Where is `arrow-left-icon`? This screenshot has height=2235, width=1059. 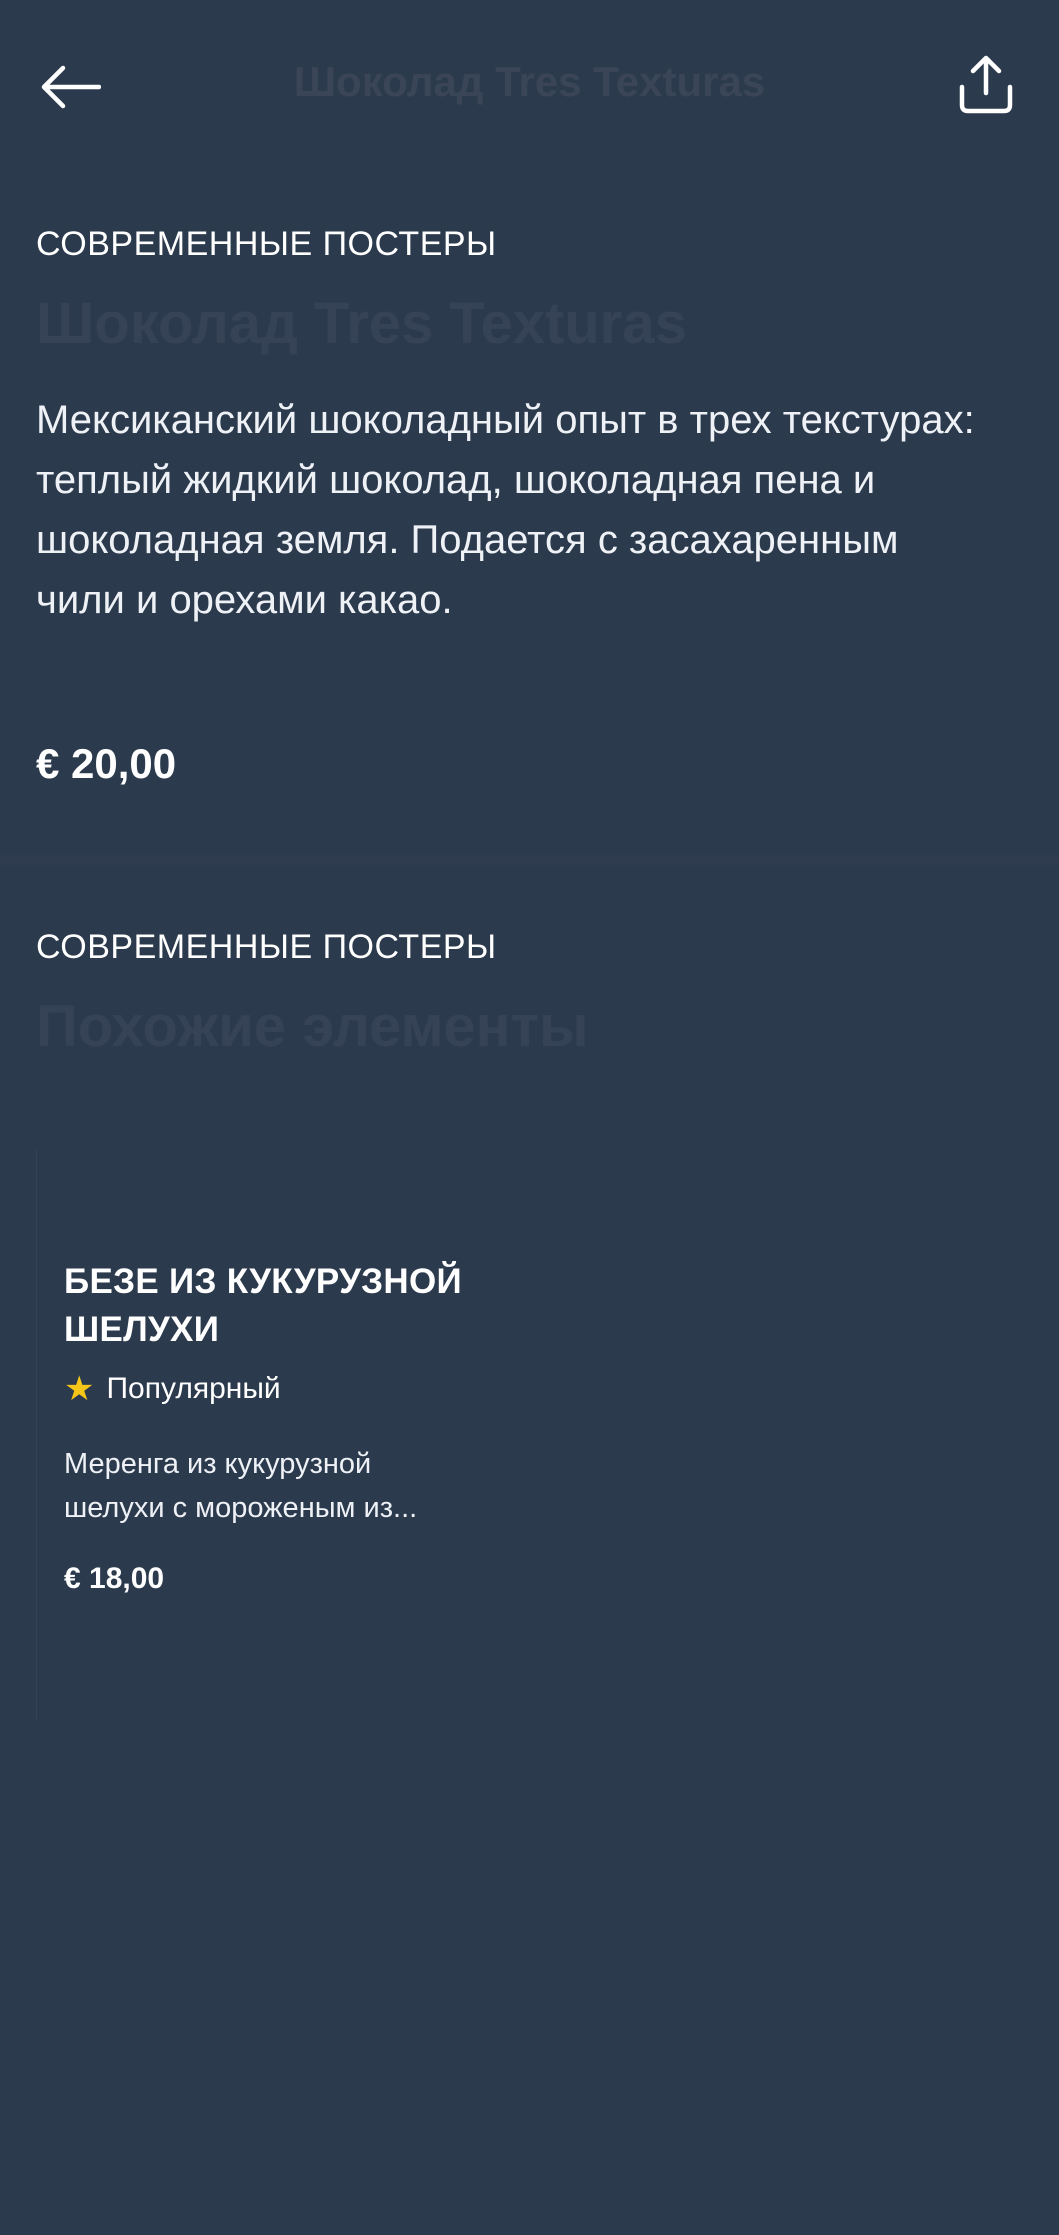
arrow-left-icon is located at coordinates (71, 87).